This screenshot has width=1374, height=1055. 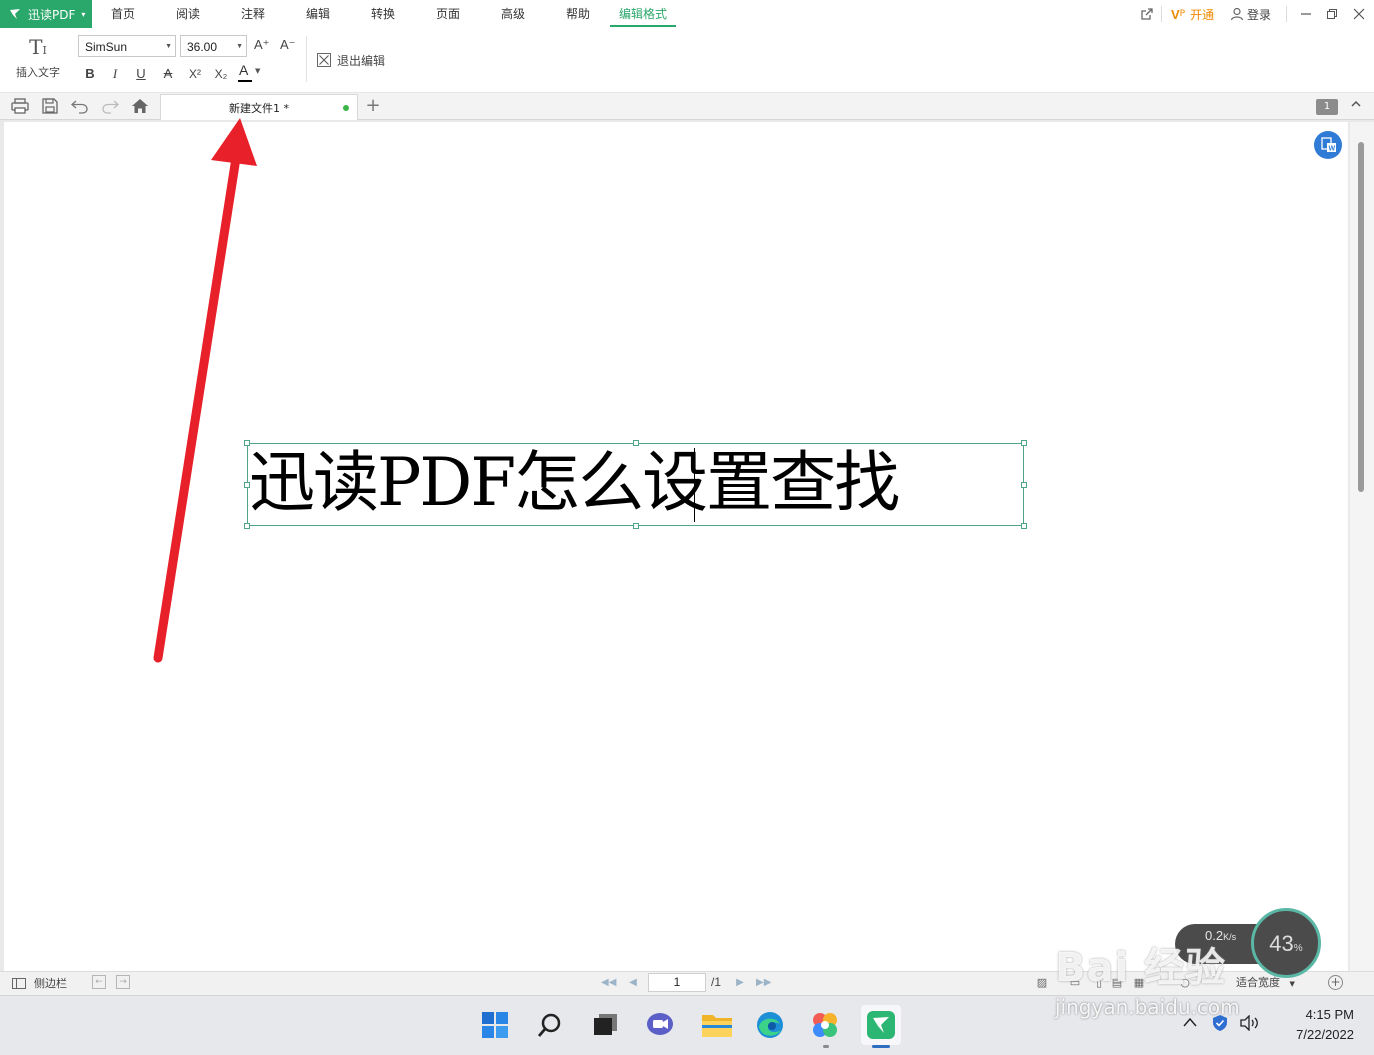 What do you see at coordinates (80, 106) in the screenshot?
I see `undo-icon` at bounding box center [80, 106].